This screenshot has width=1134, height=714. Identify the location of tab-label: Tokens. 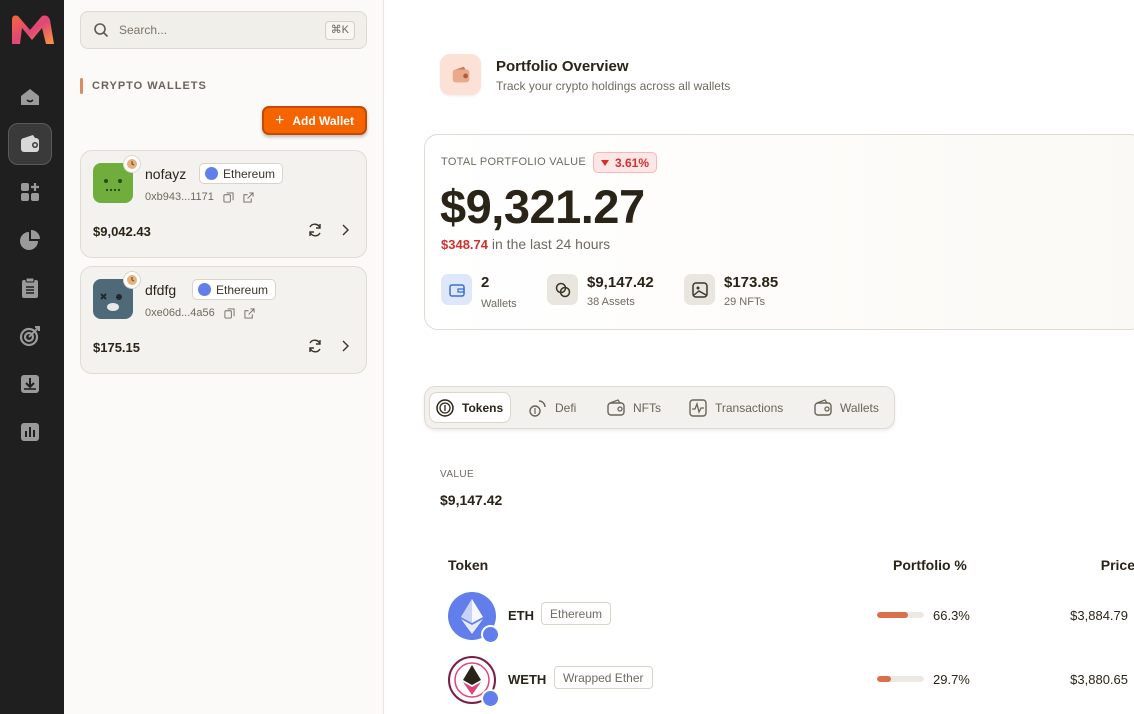
(483, 407).